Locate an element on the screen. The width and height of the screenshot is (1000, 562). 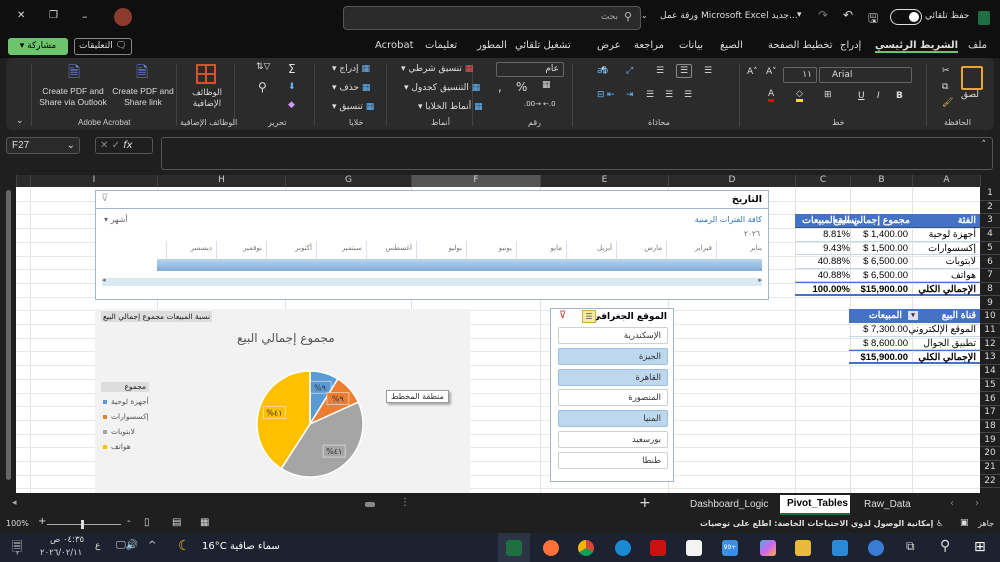
addins-button: الوظائف الإضافية is located at coordinates (207, 99).